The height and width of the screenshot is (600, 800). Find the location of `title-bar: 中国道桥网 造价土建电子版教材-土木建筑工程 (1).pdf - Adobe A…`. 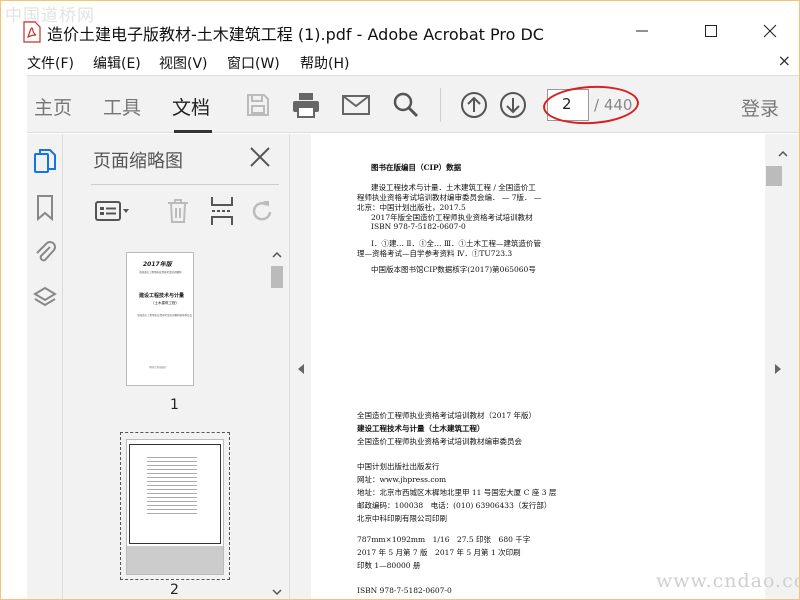

title-bar: 中国道桥网 造价土建电子版教材-土木建筑工程 (1).pdf - Adobe A… is located at coordinates (400, 24).